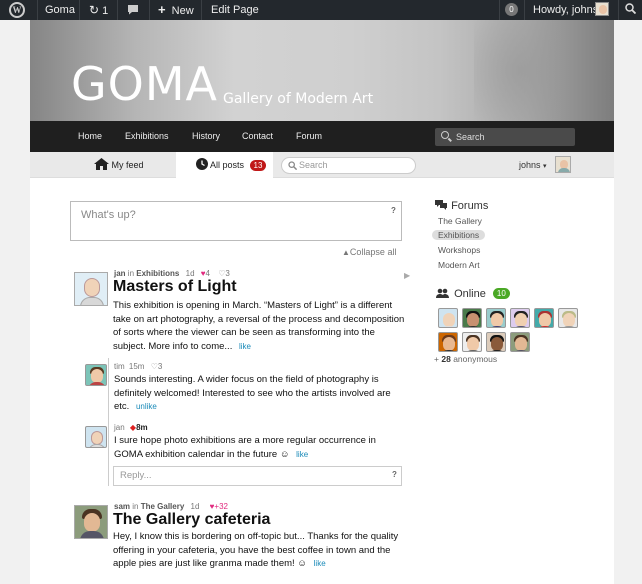 Image resolution: width=642 pixels, height=584 pixels. I want to click on nav-search-input: Search, so click(505, 137).